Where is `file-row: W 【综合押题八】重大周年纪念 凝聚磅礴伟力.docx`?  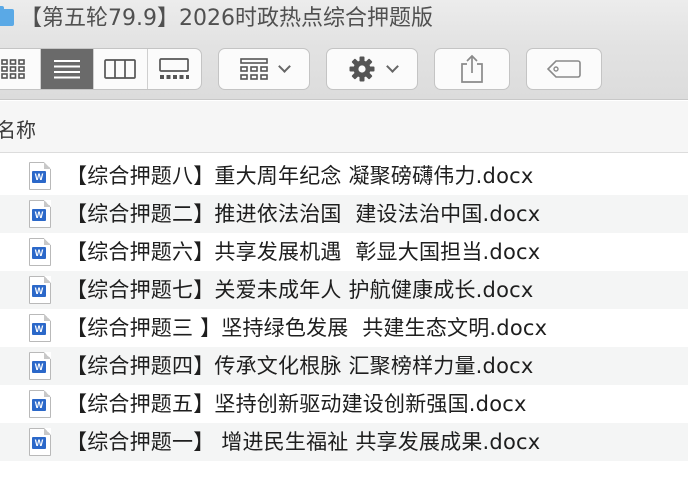 file-row: W 【综合押题八】重大周年纪念 凝聚磅礴伟力.docx is located at coordinates (344, 176).